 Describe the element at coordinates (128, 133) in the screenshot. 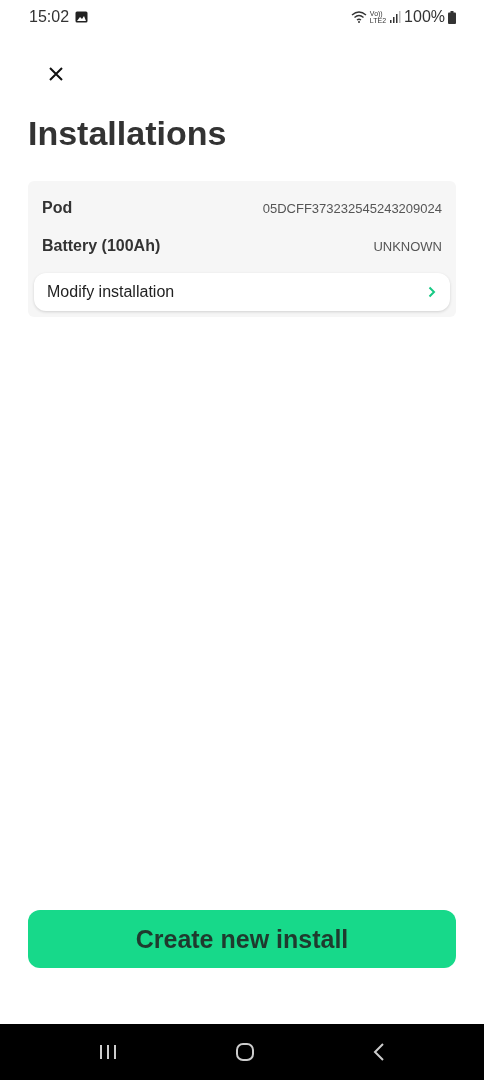

I see `page-title: Installations` at that location.